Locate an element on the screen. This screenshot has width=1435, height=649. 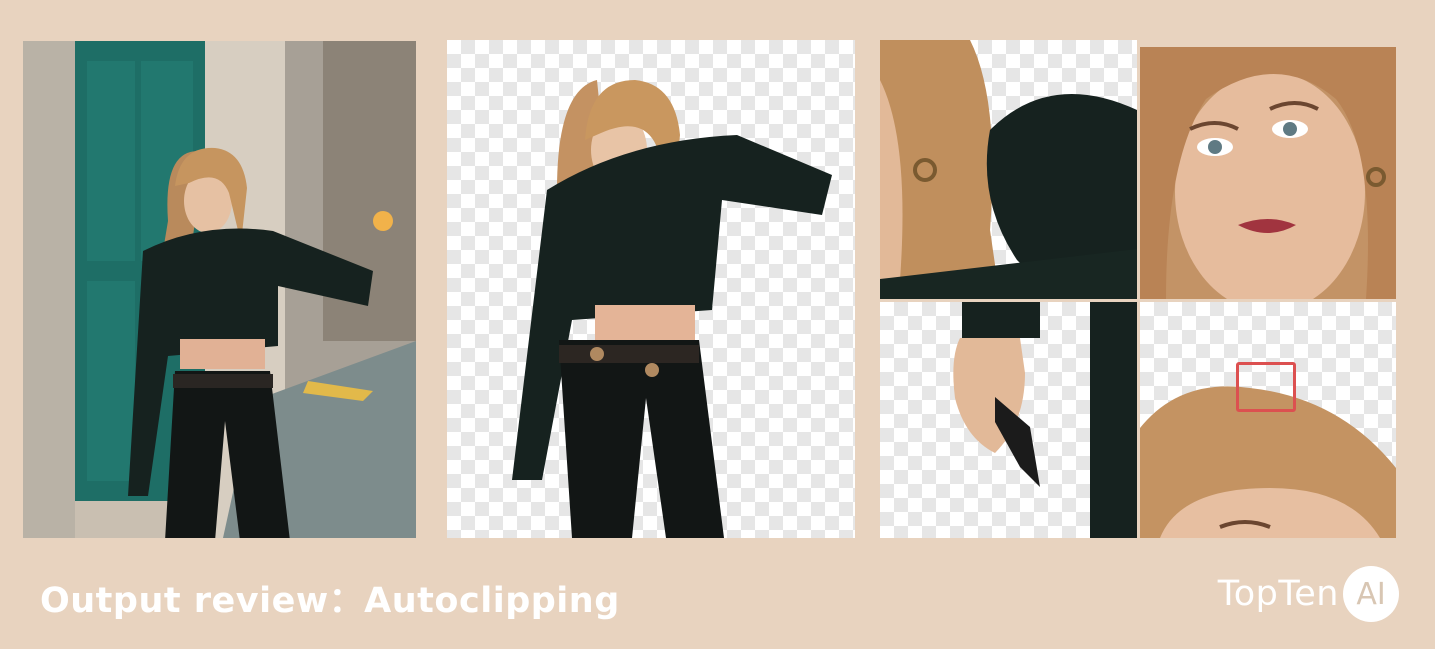
detail-hair-edge-art is located at coordinates (1268, 462).